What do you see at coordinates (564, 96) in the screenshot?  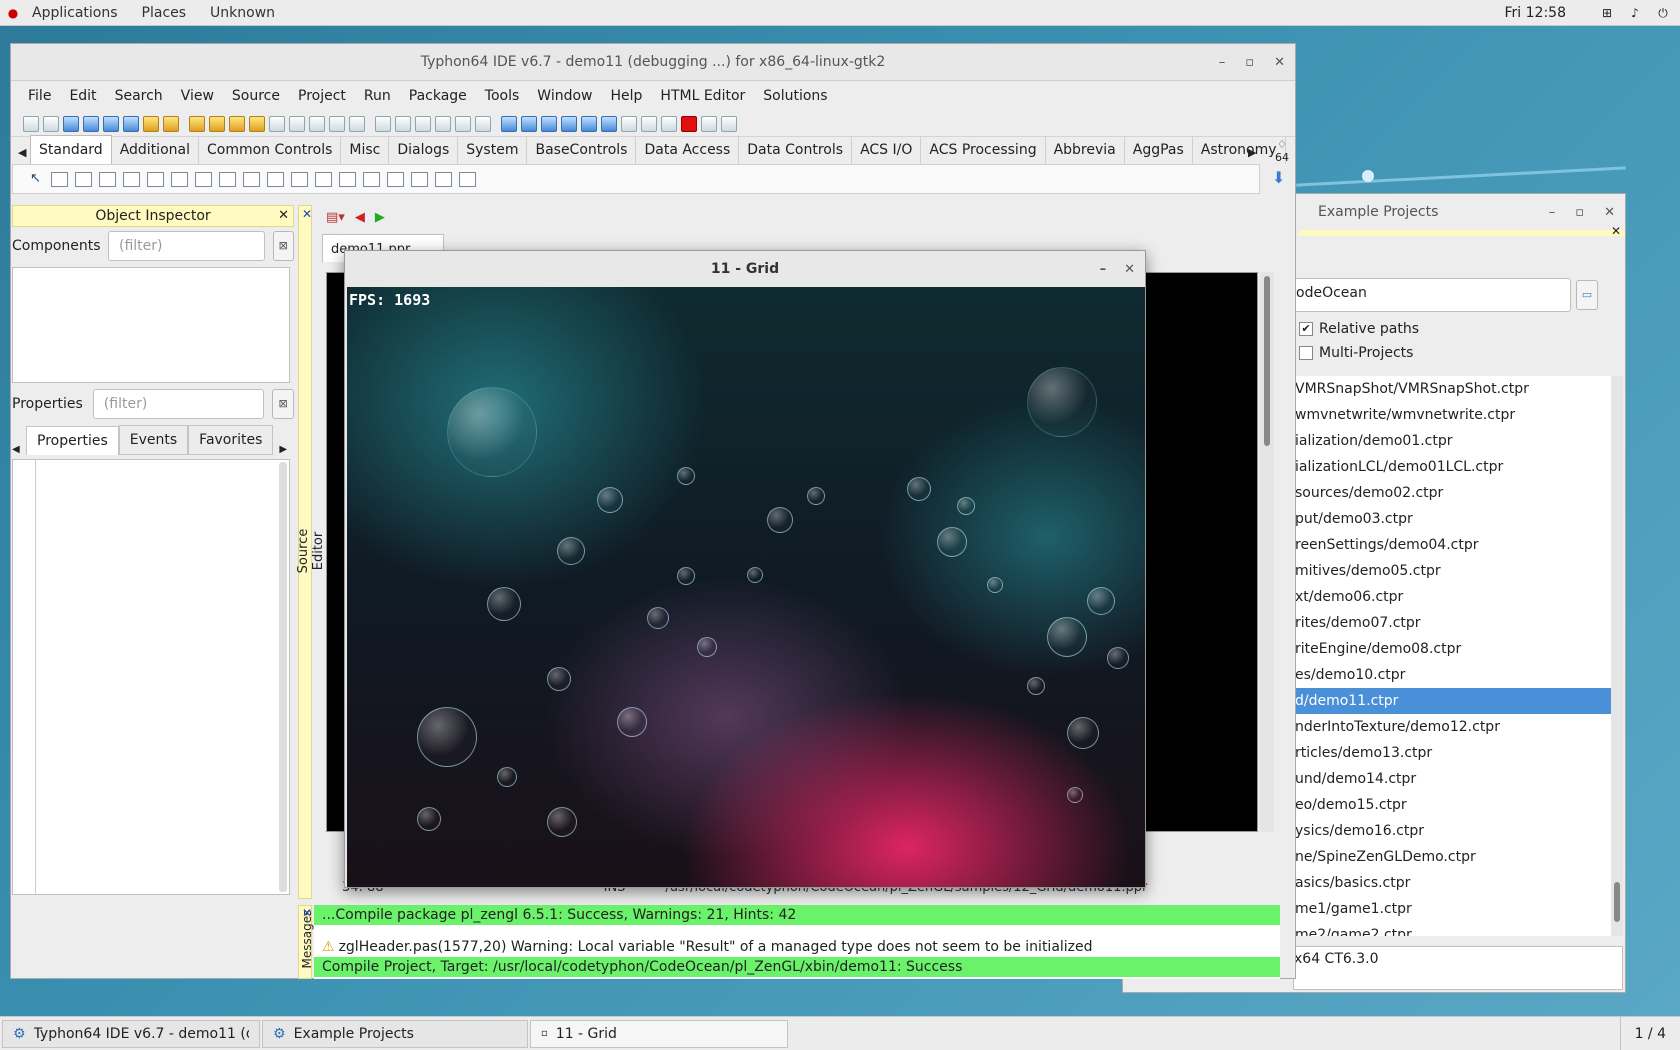 I see `menu-window: Window` at bounding box center [564, 96].